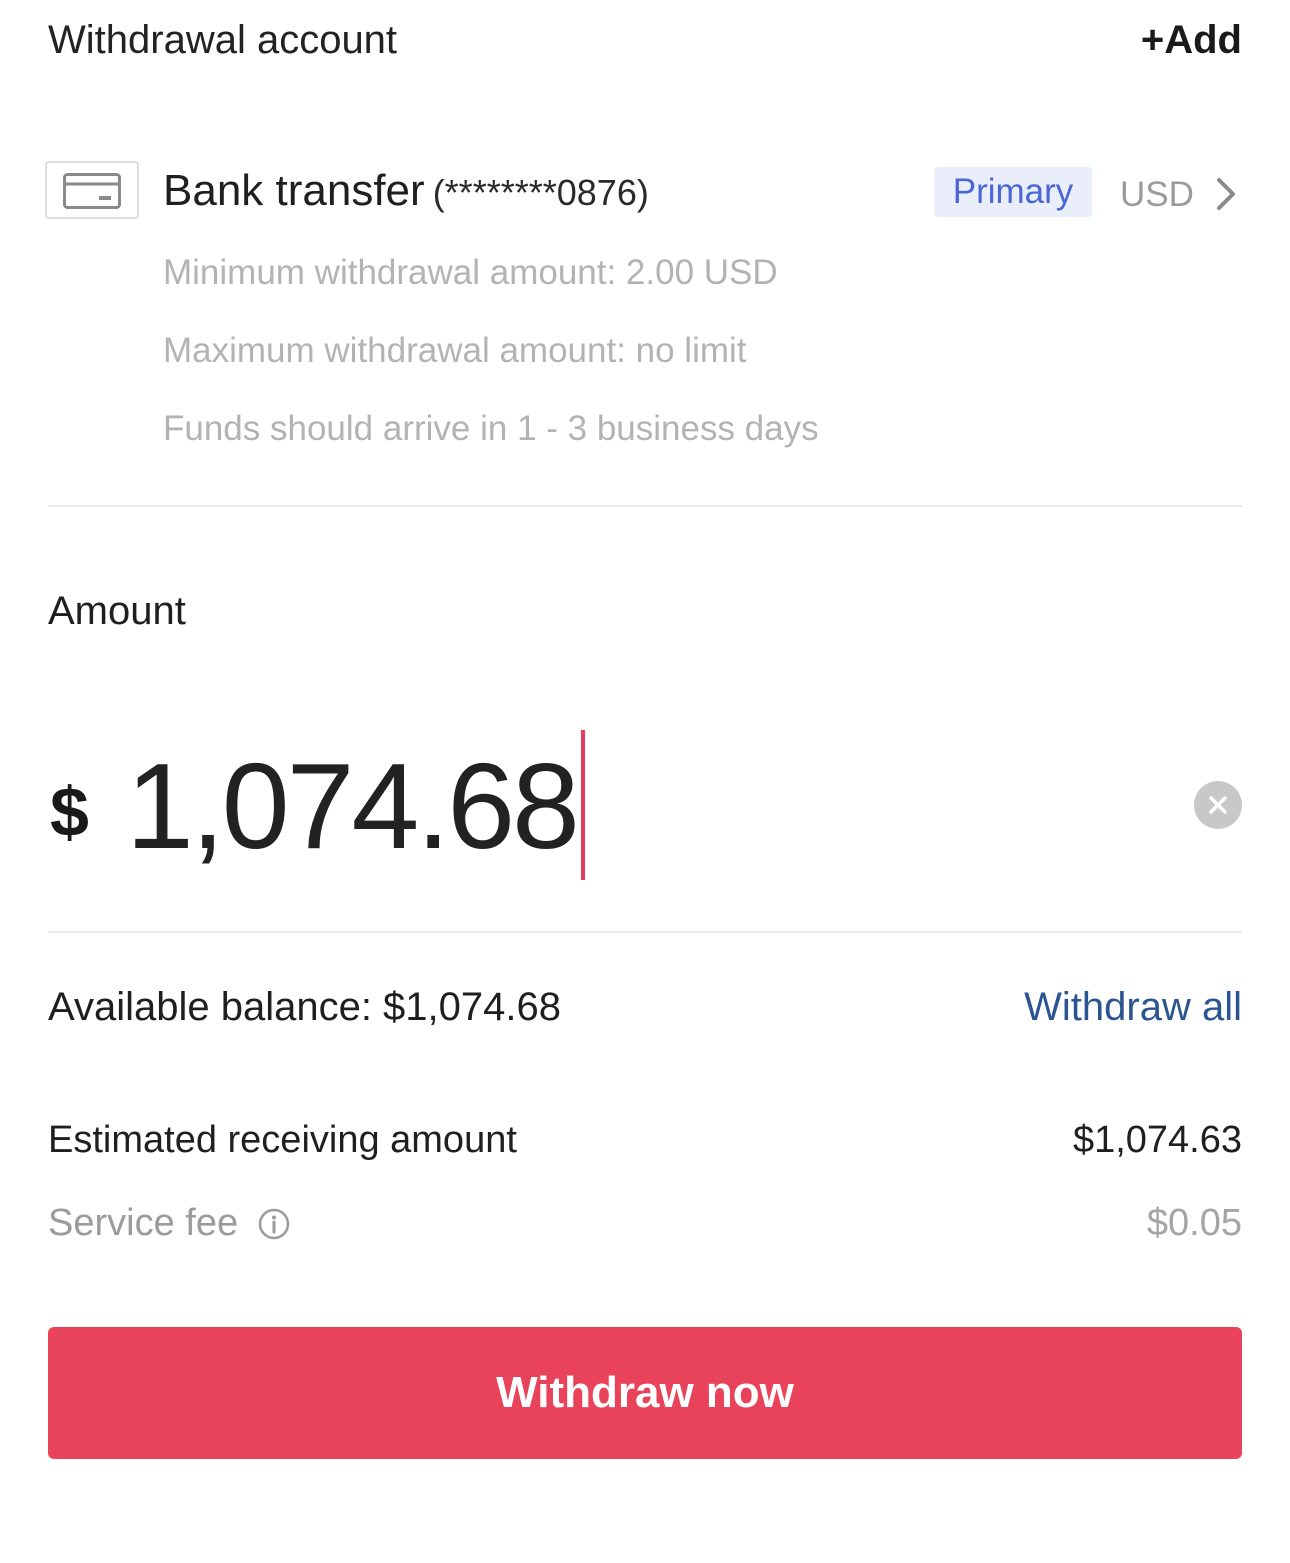  Describe the element at coordinates (645, 805) in the screenshot. I see `amount-input: $ 1,074.68` at that location.